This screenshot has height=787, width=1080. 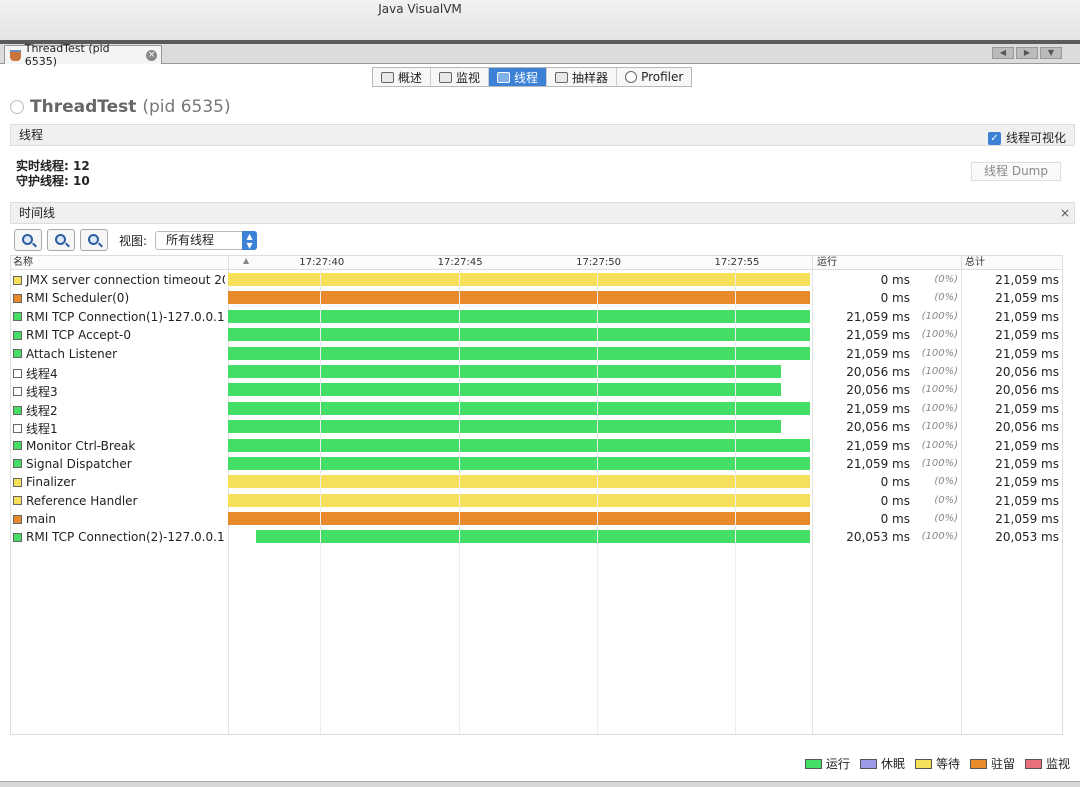 What do you see at coordinates (83, 55) in the screenshot?
I see `document-tab: ThreadTest (pid 6535) ×` at bounding box center [83, 55].